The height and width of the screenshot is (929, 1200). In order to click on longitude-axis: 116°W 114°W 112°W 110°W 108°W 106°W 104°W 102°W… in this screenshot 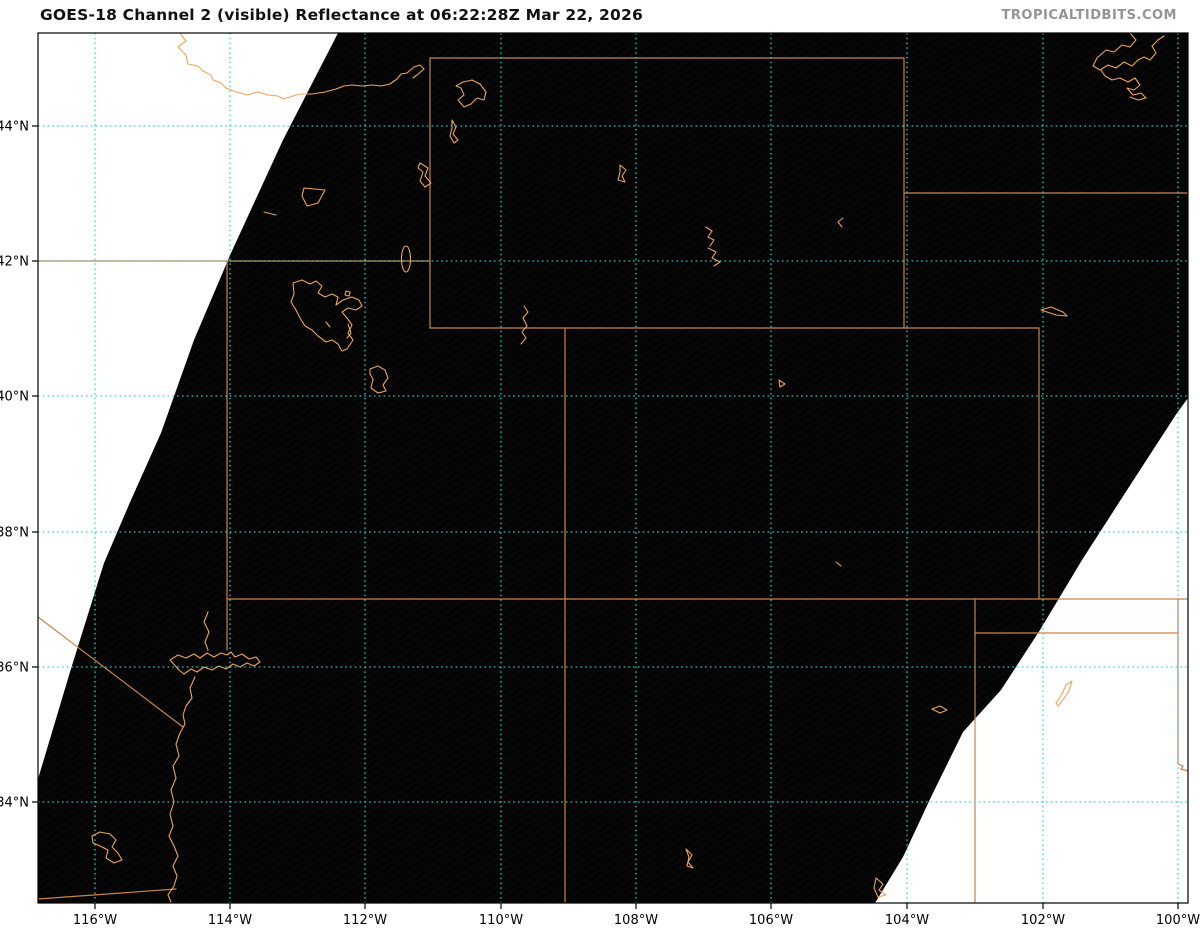, I will do `click(636, 915)`.